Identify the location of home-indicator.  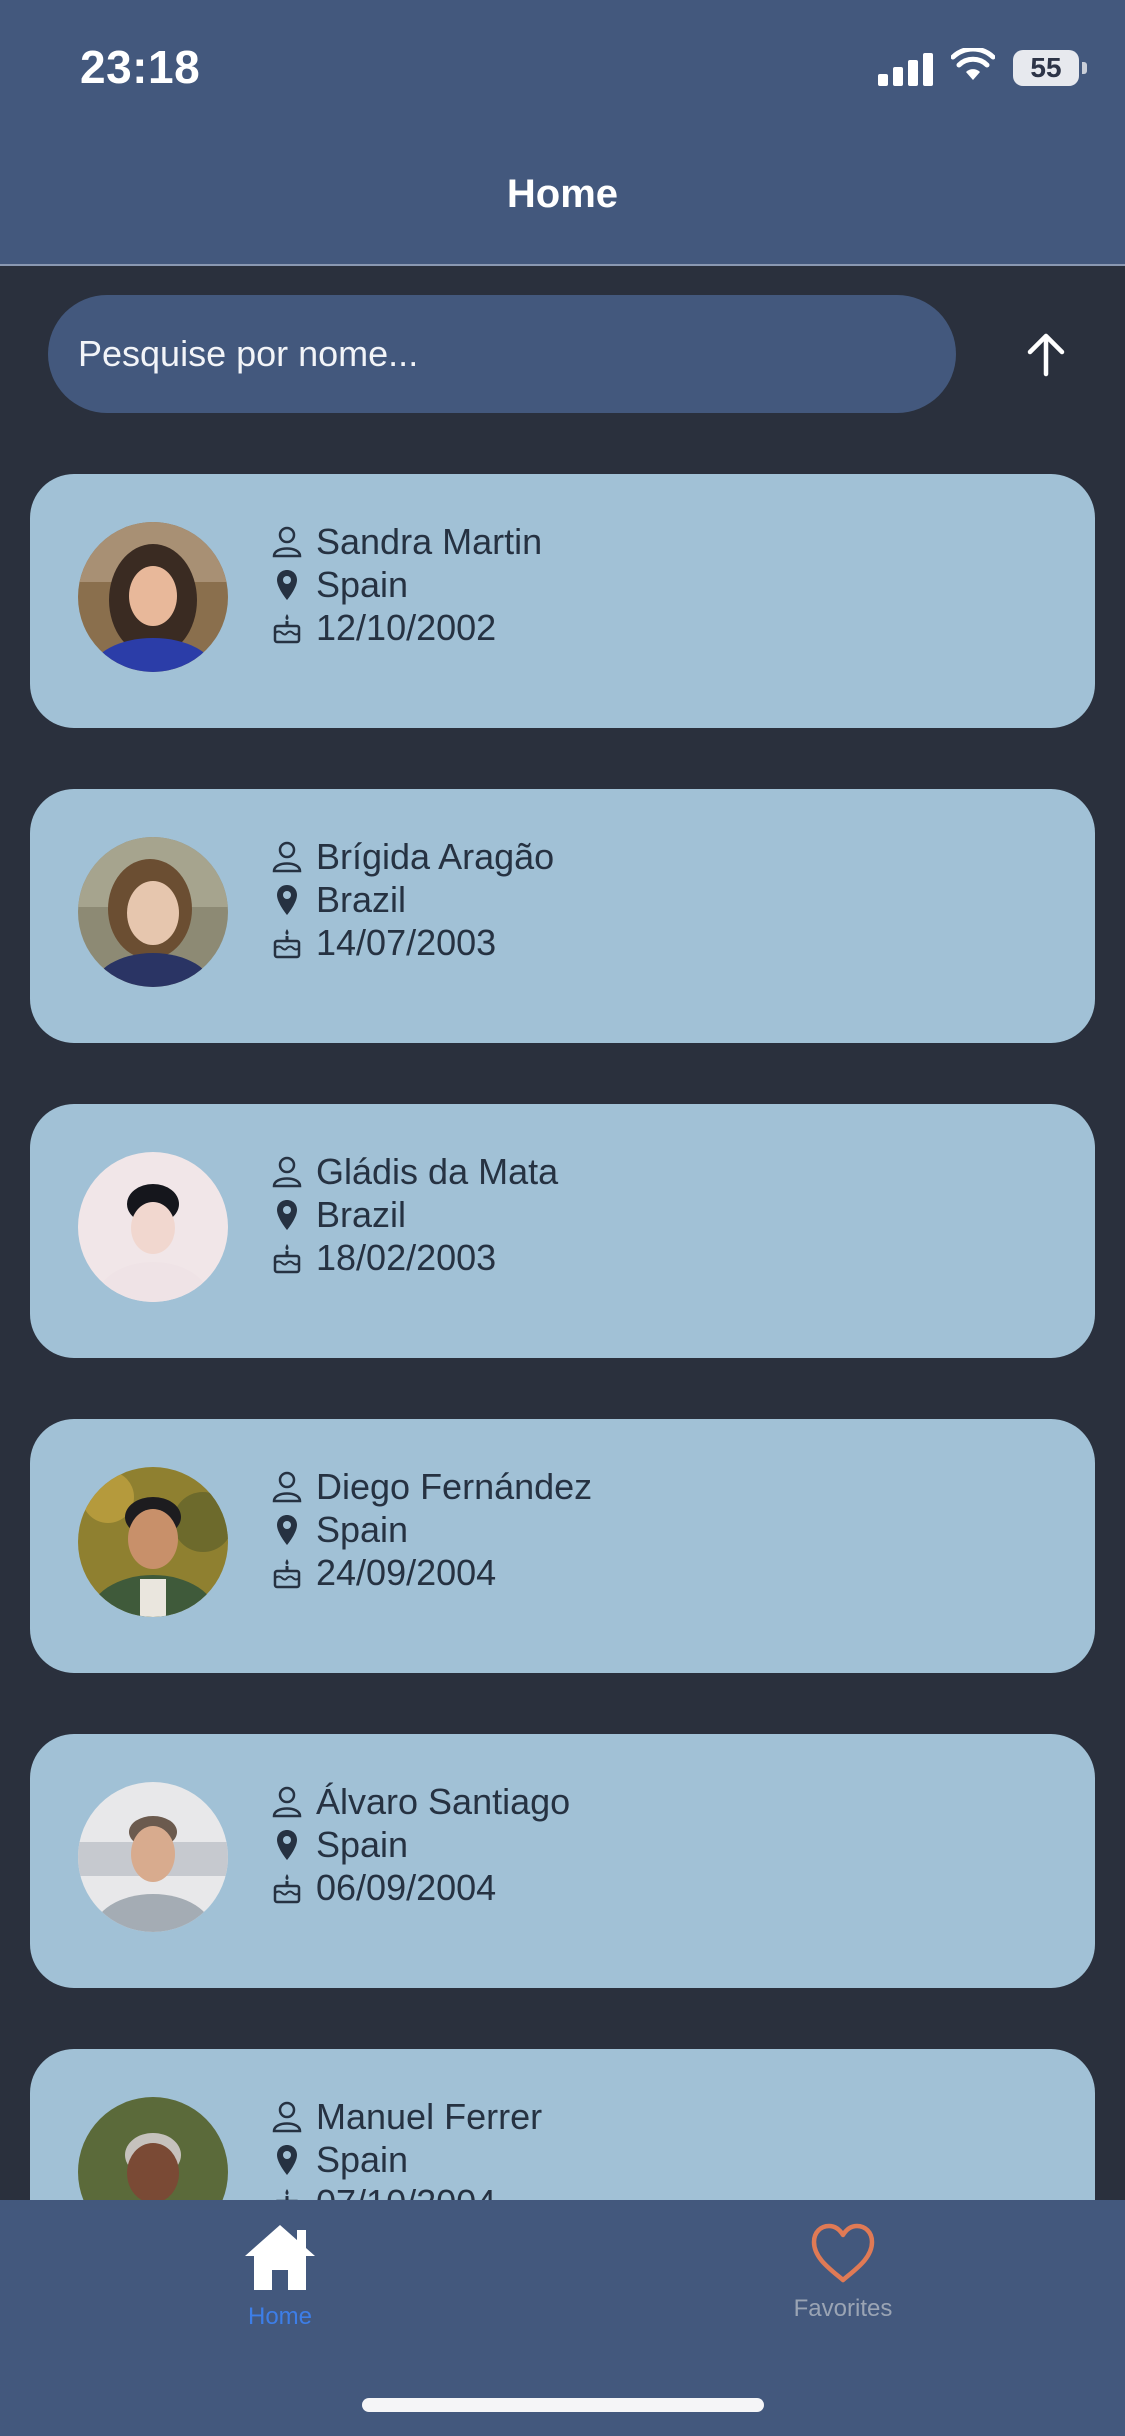
(563, 2405).